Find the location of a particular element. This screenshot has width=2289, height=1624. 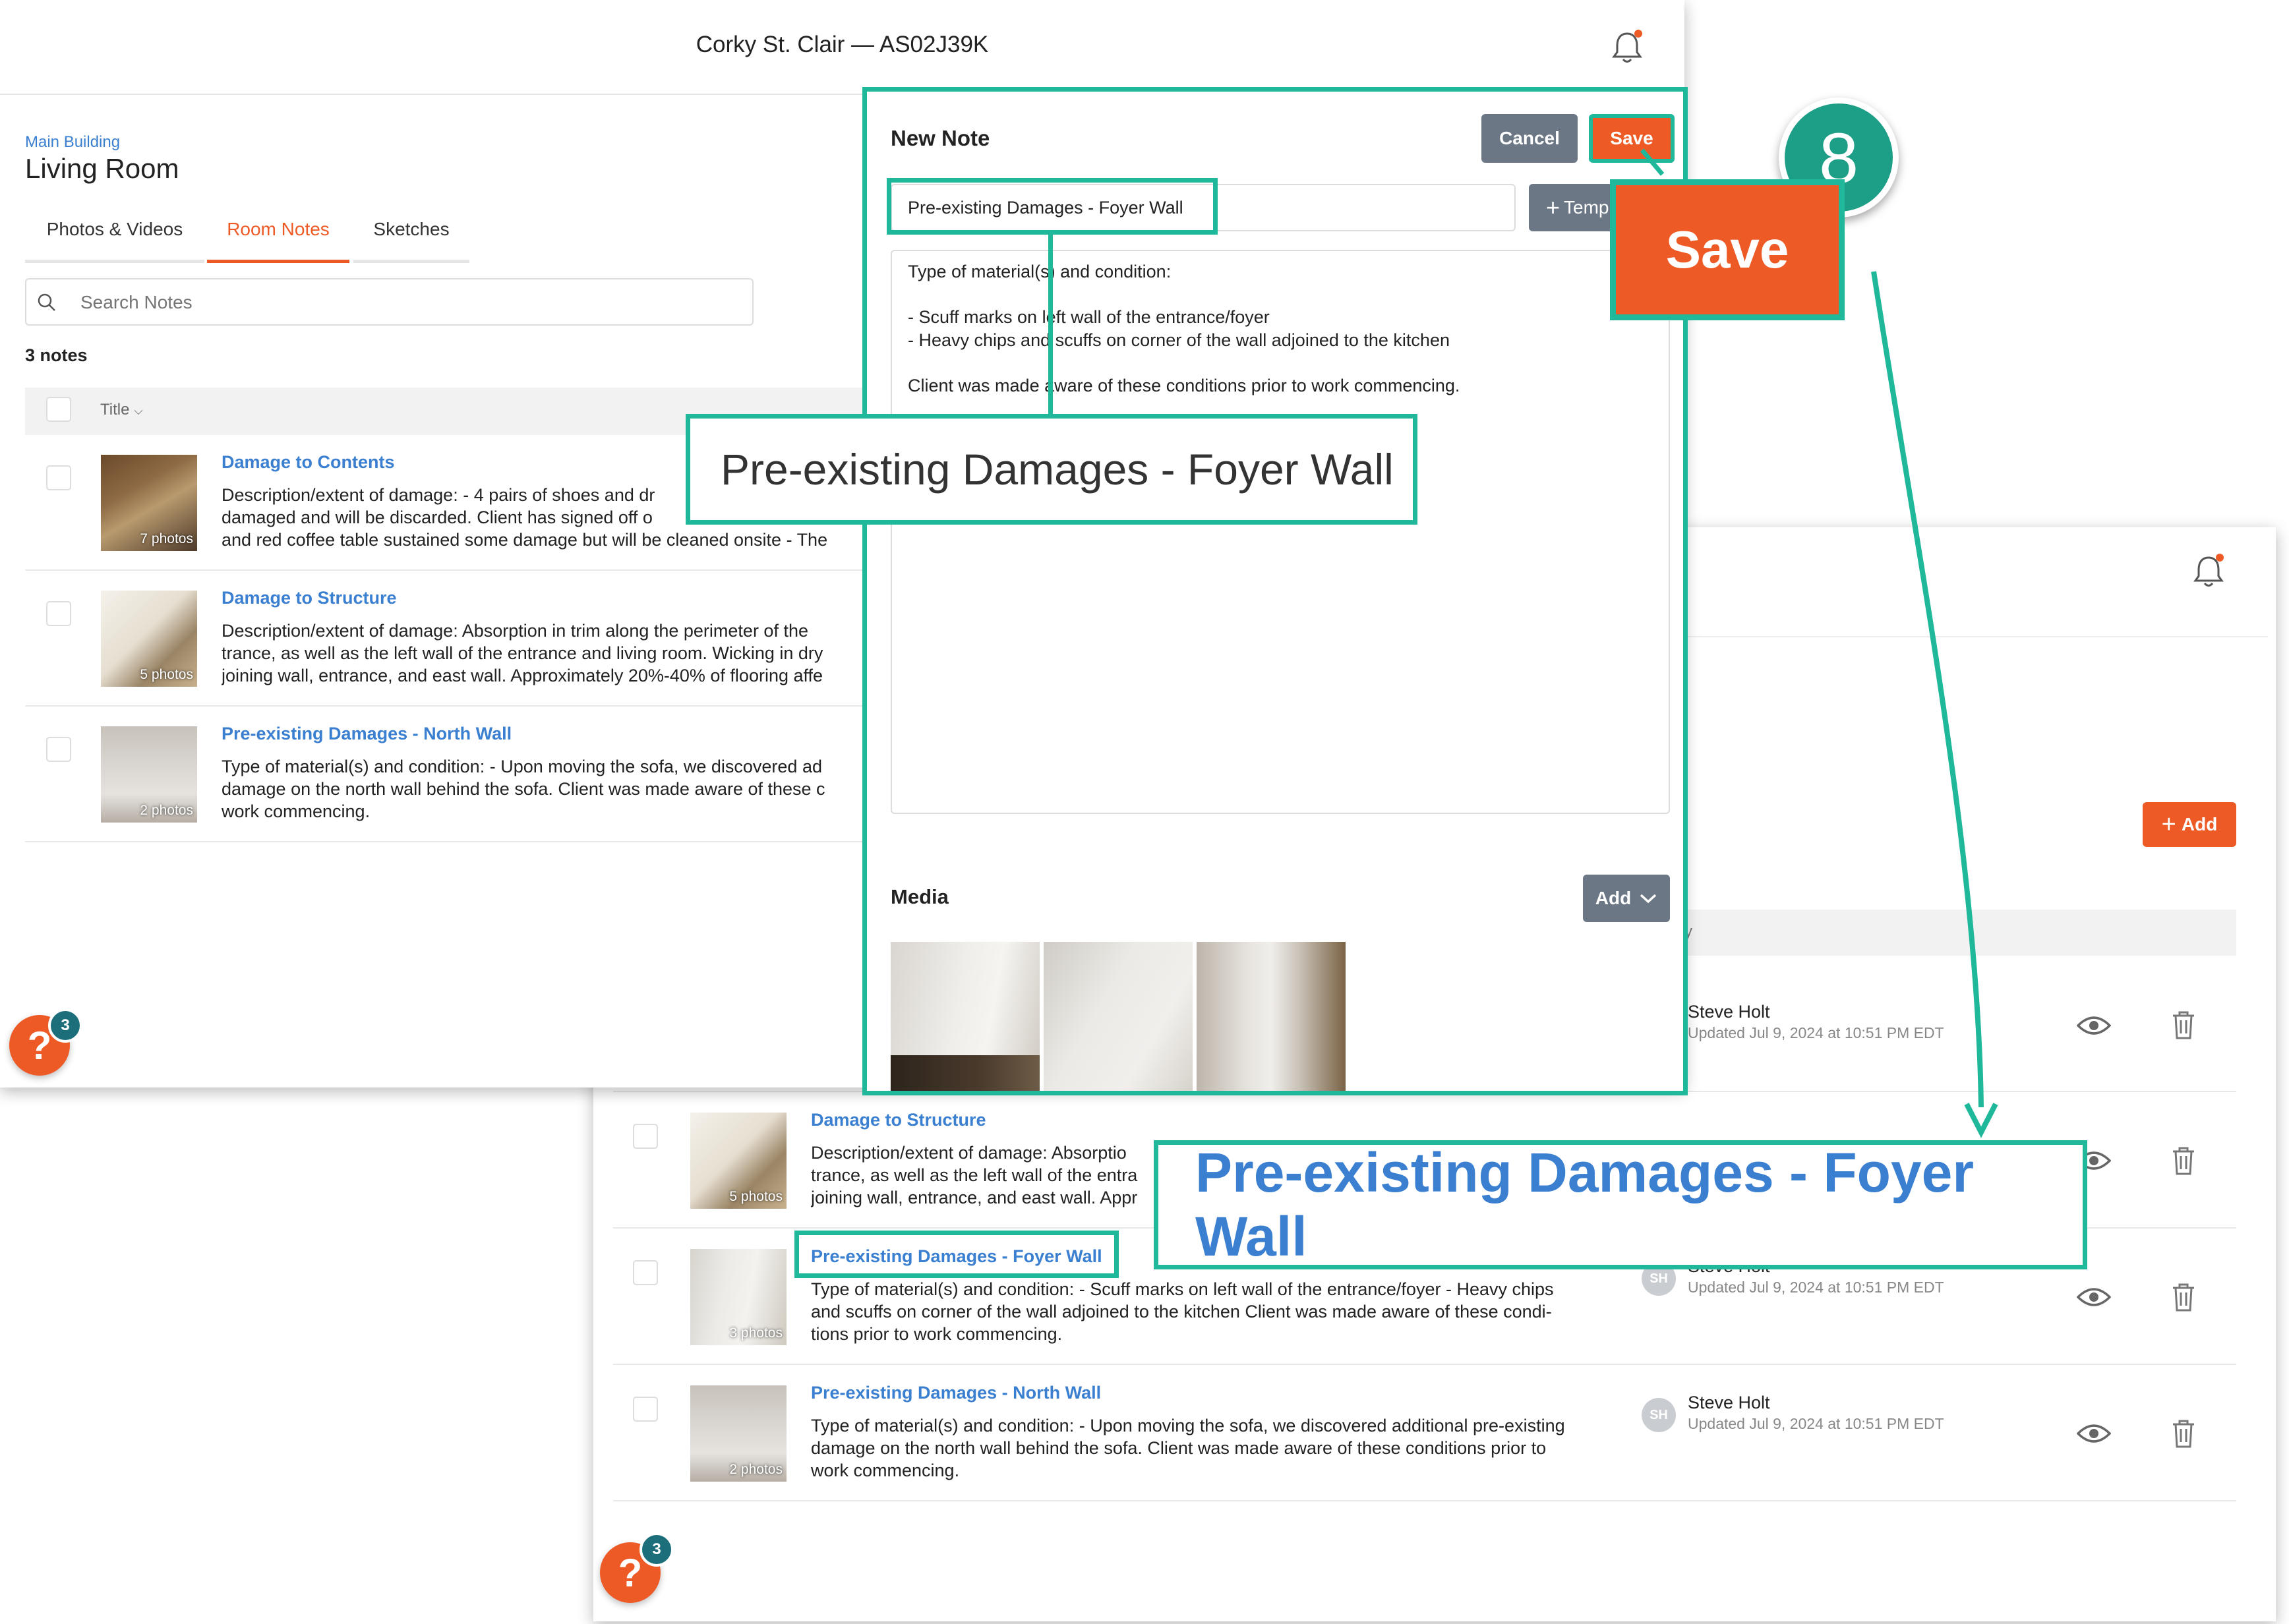

result-title-highlight is located at coordinates (956, 1254).